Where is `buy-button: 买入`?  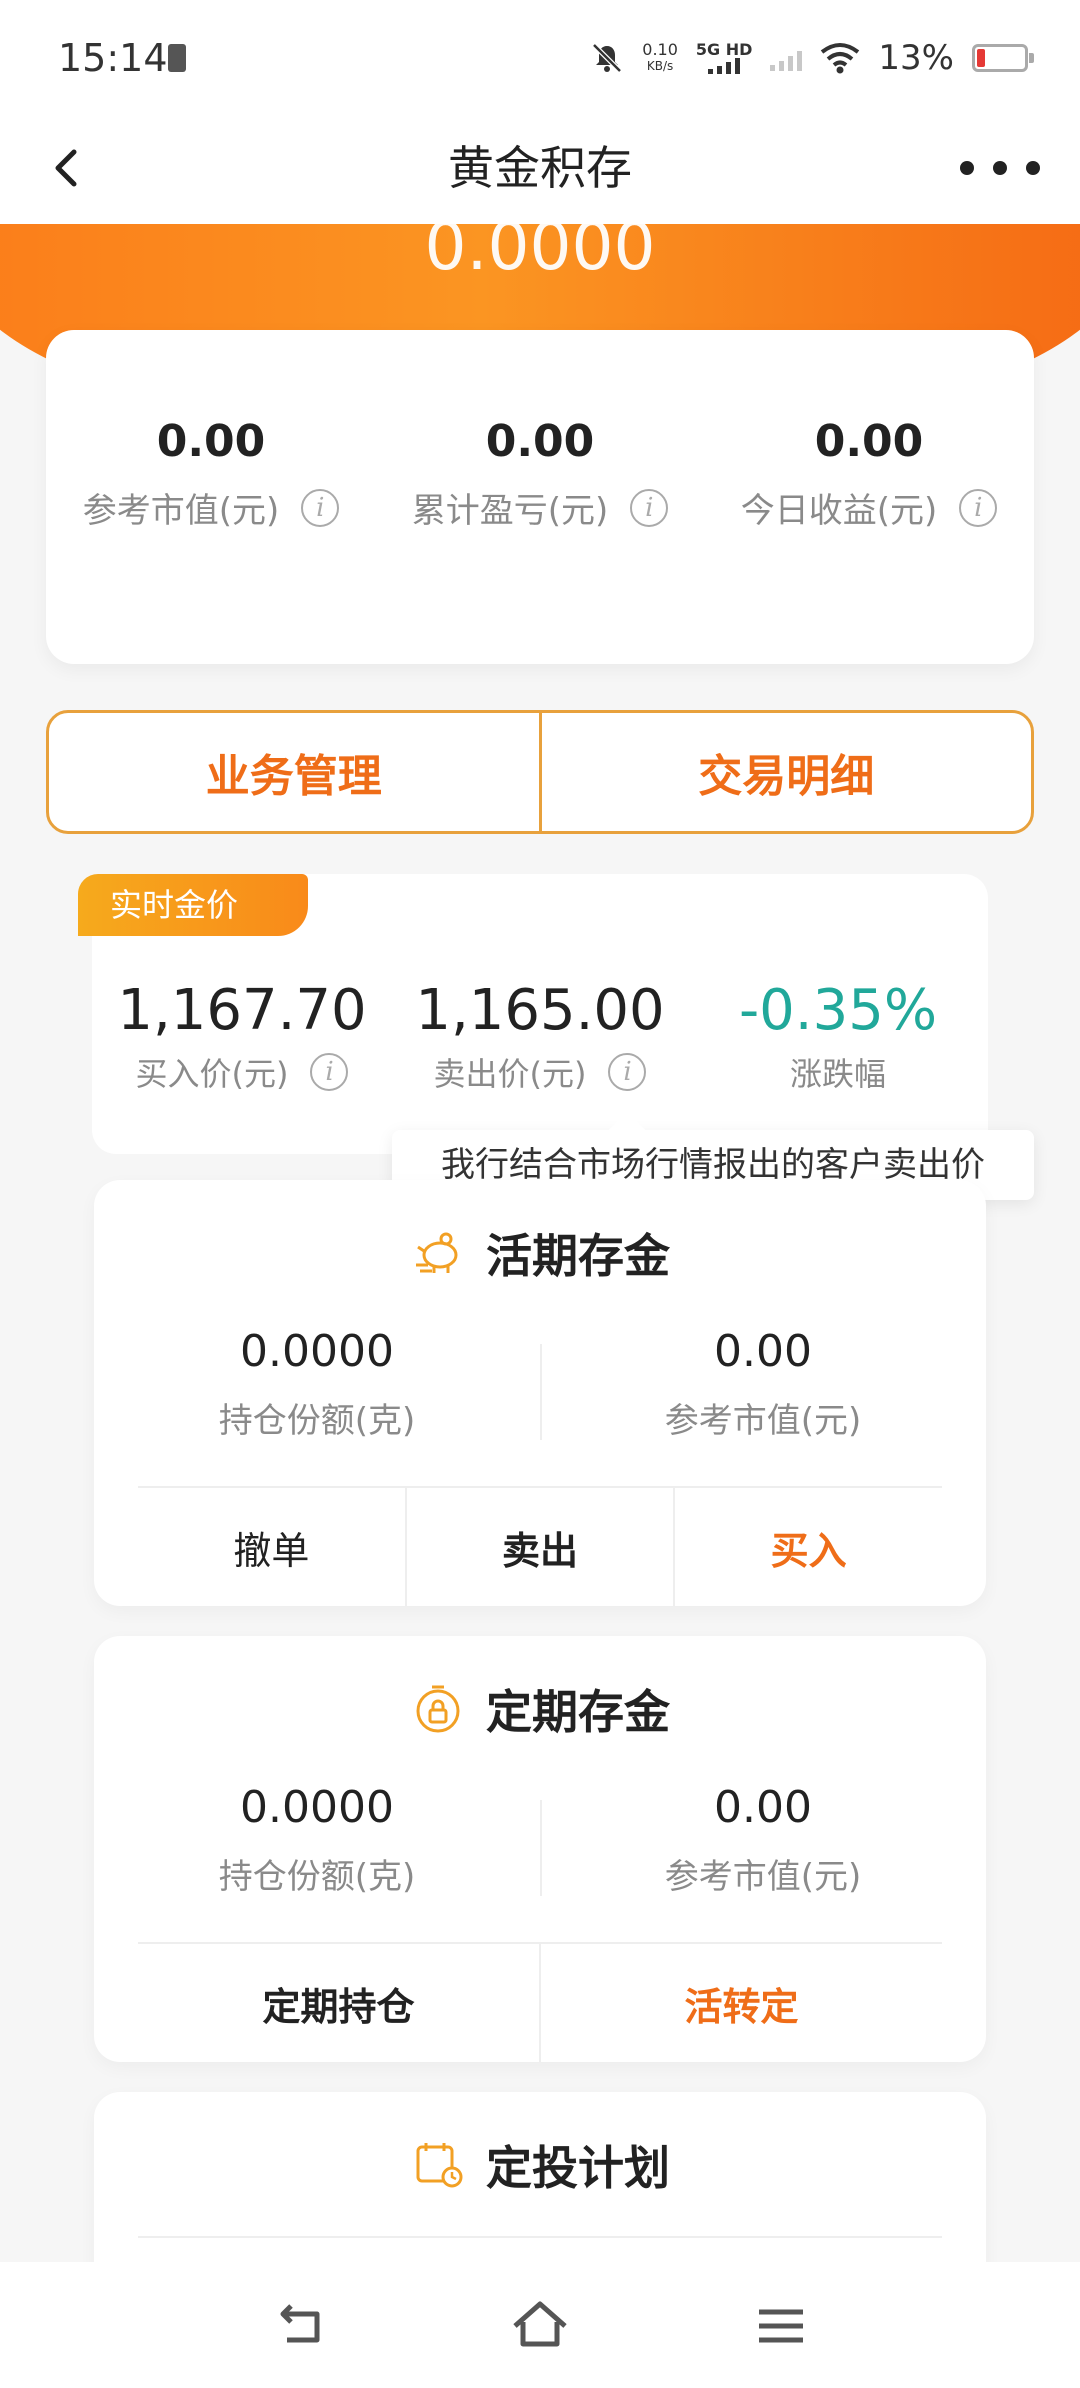 buy-button: 买入 is located at coordinates (807, 1547).